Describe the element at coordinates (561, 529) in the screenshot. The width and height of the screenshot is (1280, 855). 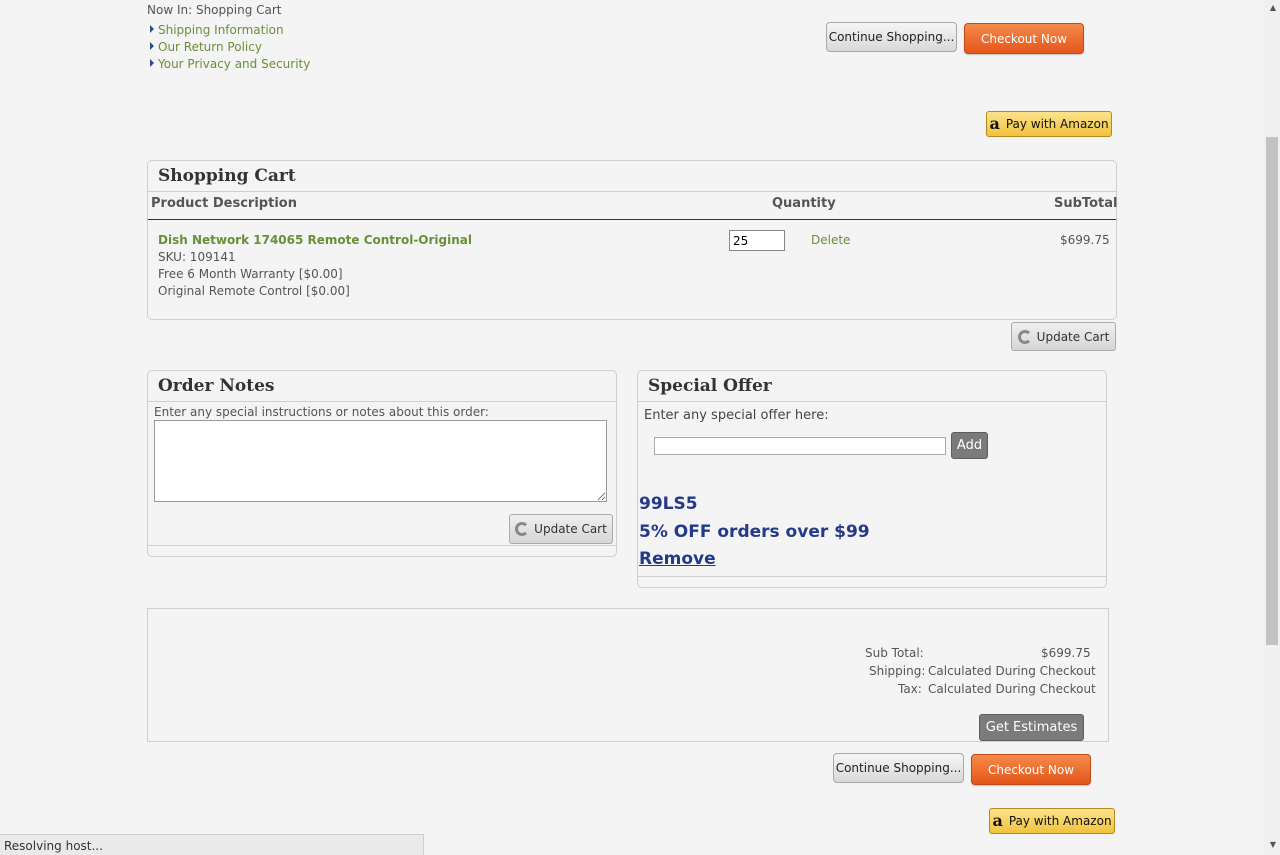
I see `update-cart-button-notes: Update Cart` at that location.